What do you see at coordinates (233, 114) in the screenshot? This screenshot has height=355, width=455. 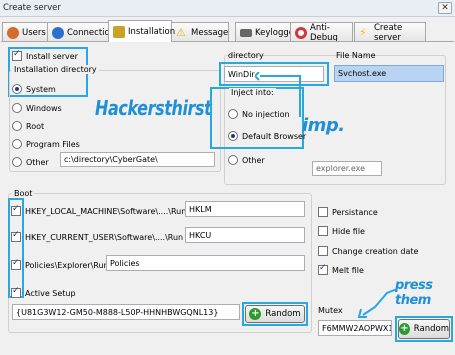 I see `radio-no-injection-button` at bounding box center [233, 114].